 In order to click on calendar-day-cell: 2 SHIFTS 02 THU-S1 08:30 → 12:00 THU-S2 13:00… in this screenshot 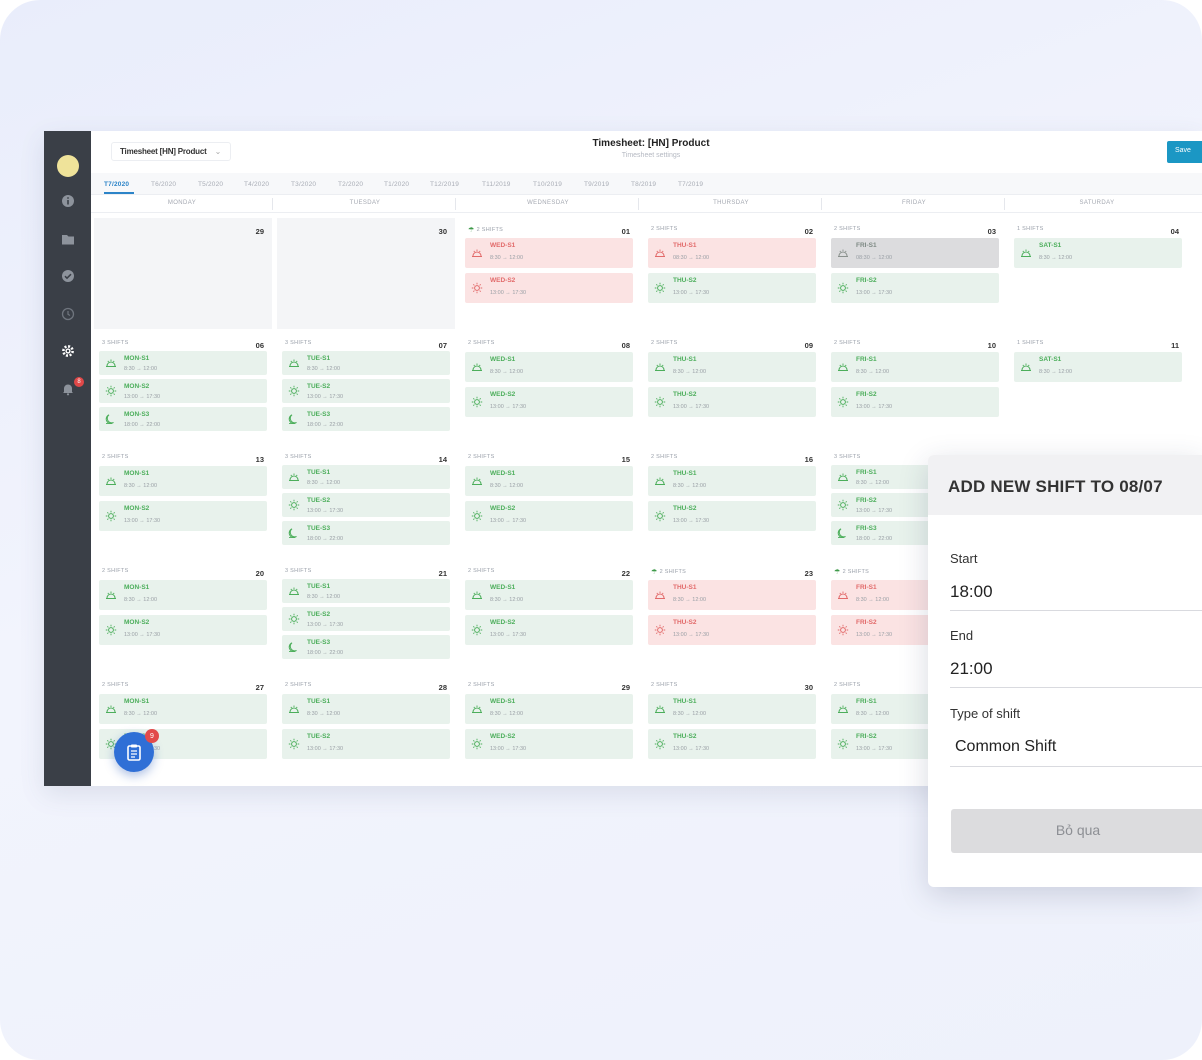, I will do `click(732, 273)`.